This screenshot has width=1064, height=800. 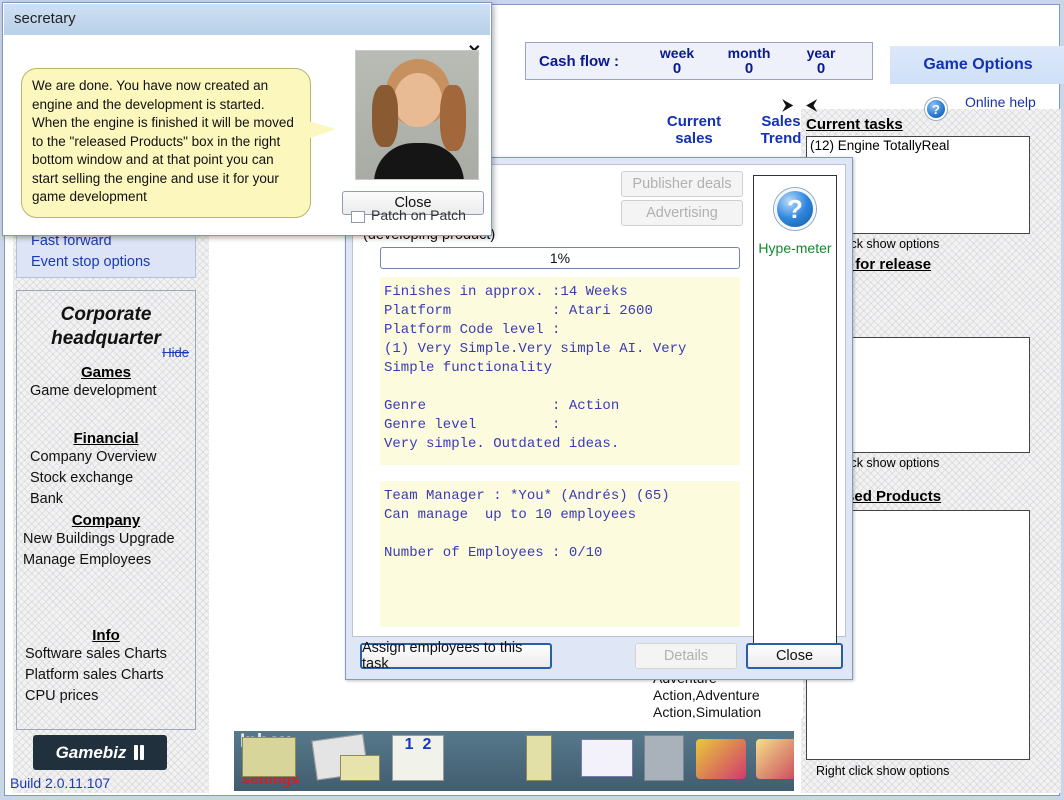 What do you see at coordinates (358, 217) in the screenshot?
I see `patch-on-patch-checkbox` at bounding box center [358, 217].